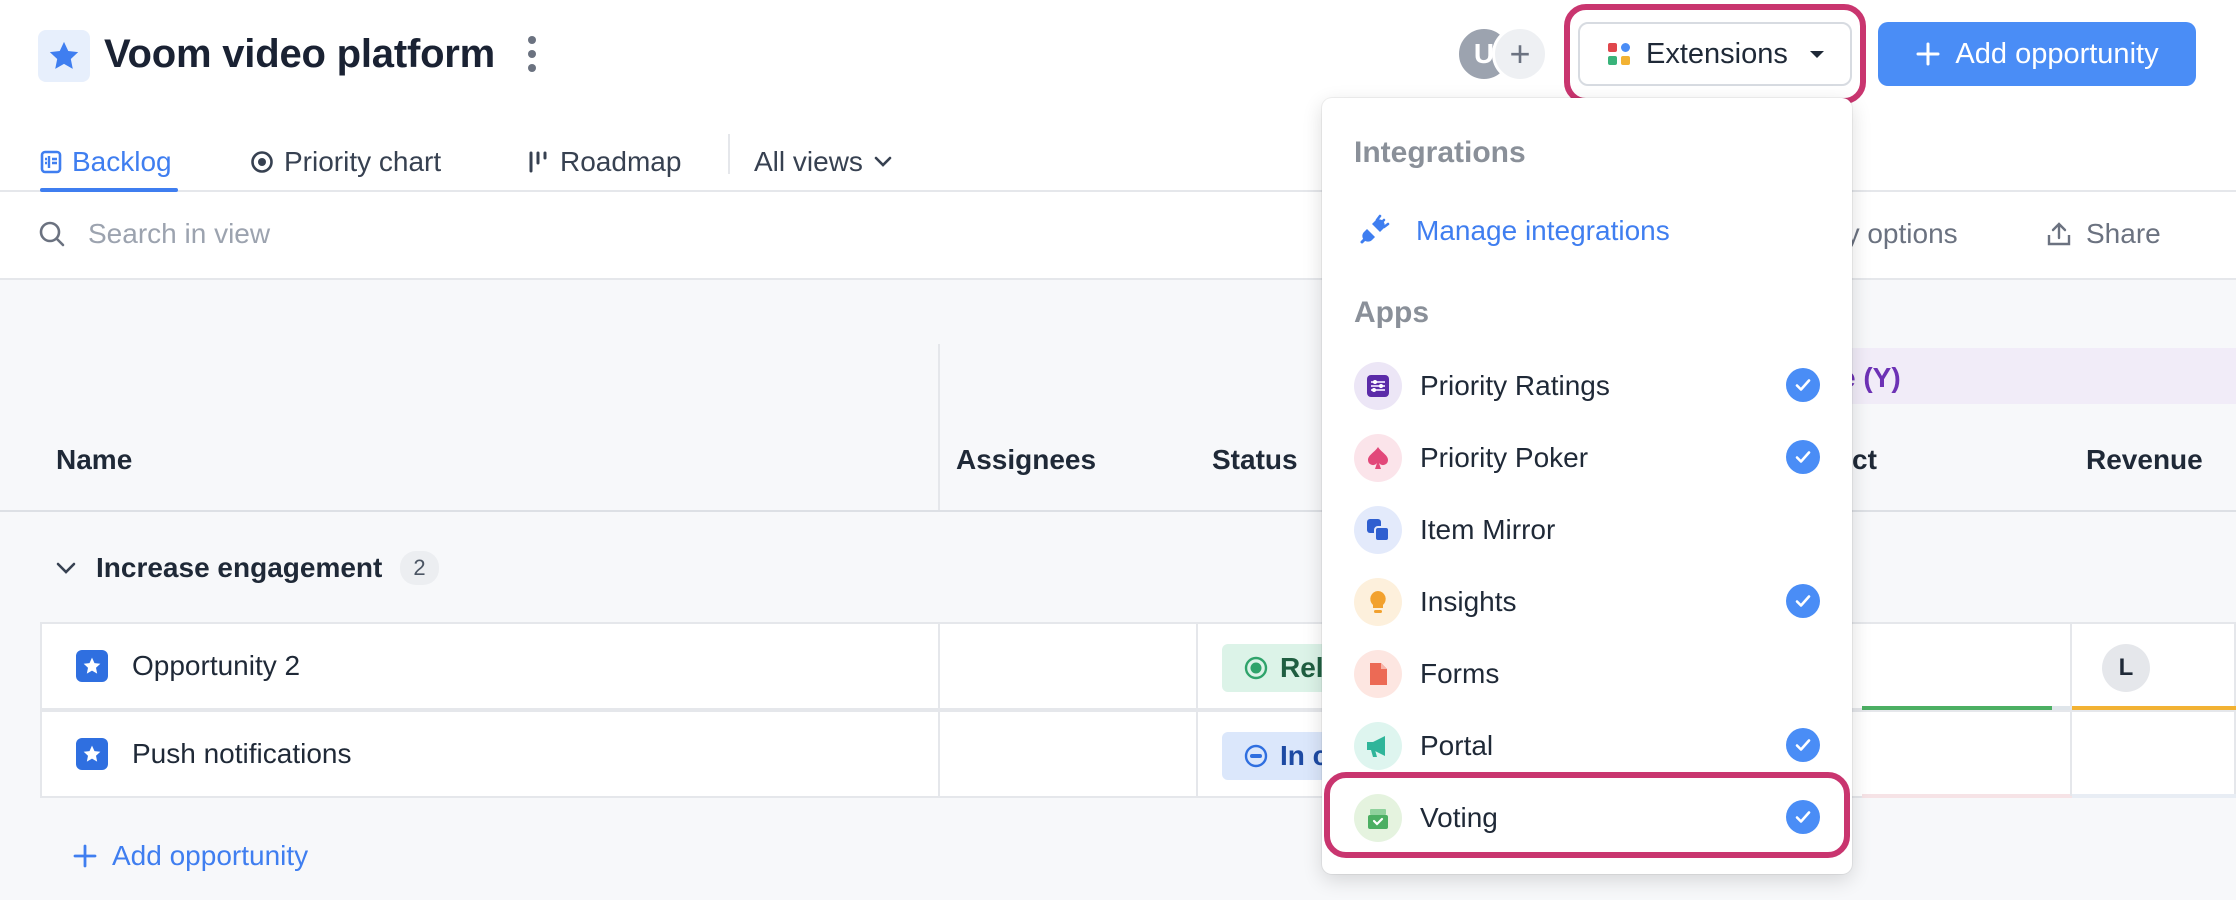  I want to click on column-header-name: Name, so click(94, 460).